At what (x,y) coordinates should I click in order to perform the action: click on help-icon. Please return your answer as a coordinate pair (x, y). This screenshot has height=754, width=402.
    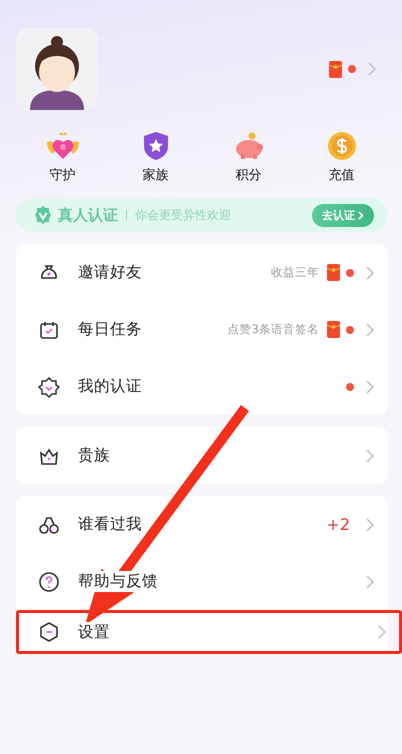
    Looking at the image, I should click on (49, 581).